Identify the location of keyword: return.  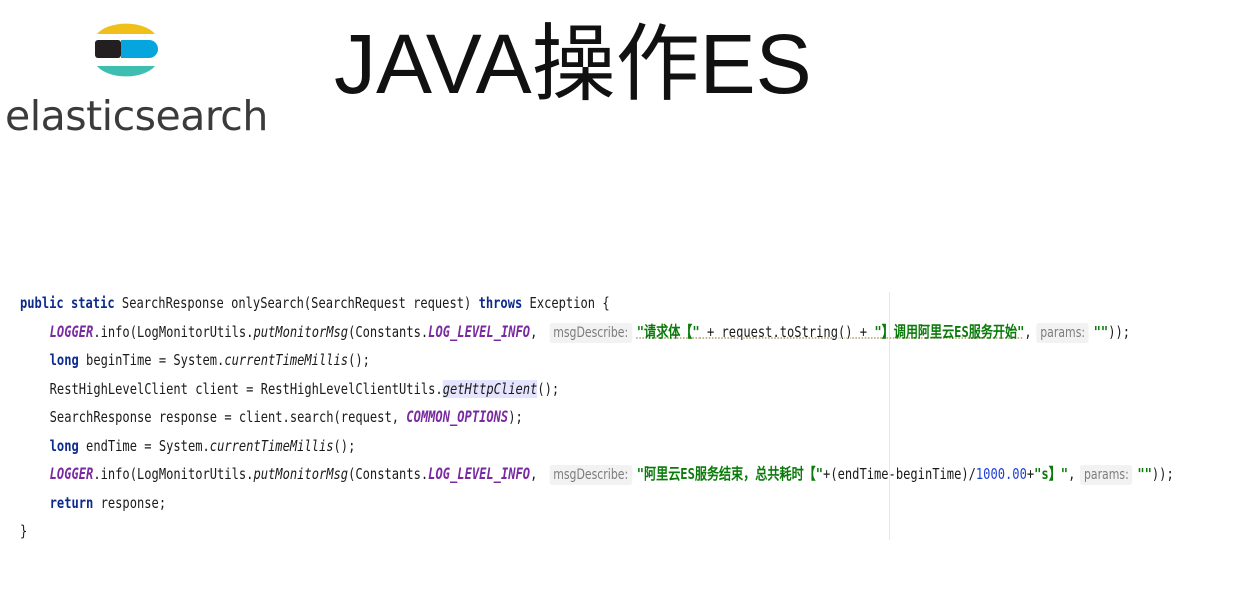
(71, 502).